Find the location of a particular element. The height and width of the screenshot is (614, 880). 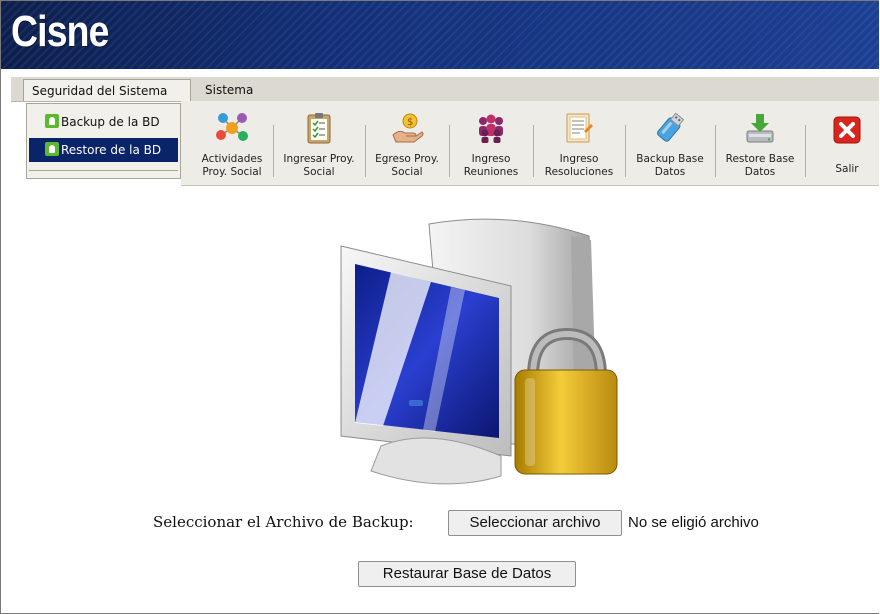

ingresar-proy-social-button: Ingresar Proy. Social is located at coordinates (319, 143).